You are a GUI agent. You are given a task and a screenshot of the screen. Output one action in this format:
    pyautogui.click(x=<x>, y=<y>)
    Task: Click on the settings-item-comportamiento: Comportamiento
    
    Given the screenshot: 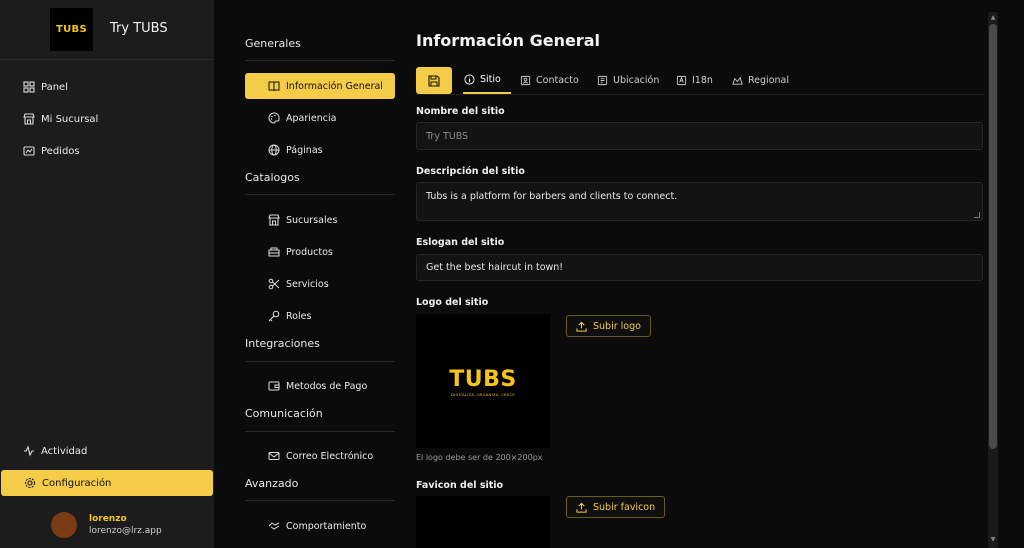 What is the action you would take?
    pyautogui.click(x=320, y=526)
    